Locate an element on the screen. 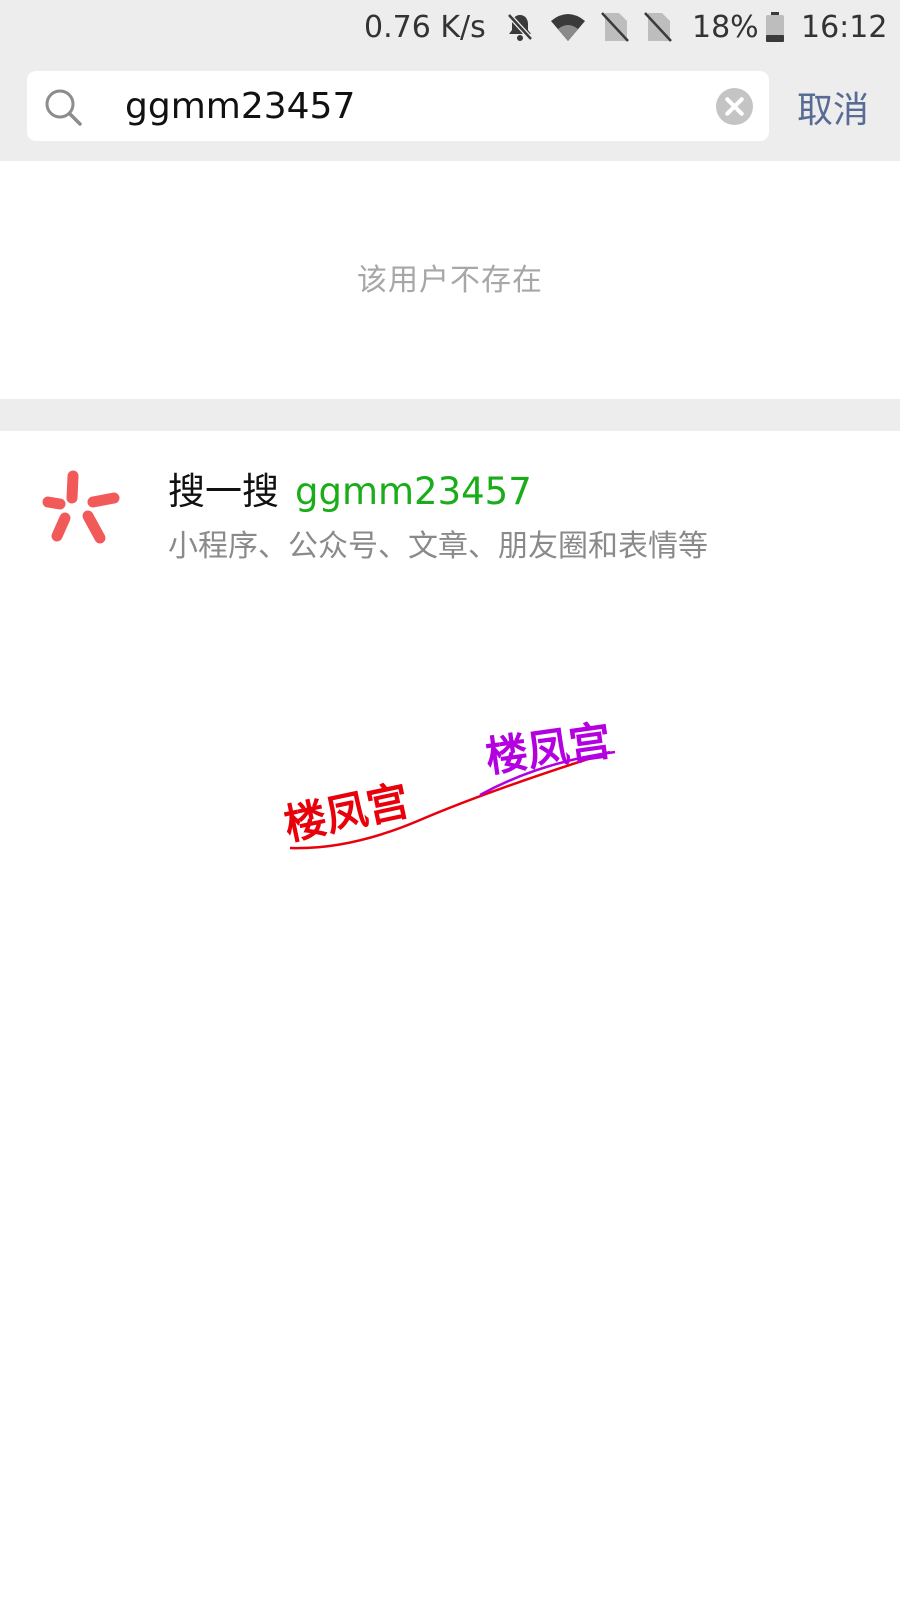 The height and width of the screenshot is (1600, 900). clock: 16:12 is located at coordinates (844, 27).